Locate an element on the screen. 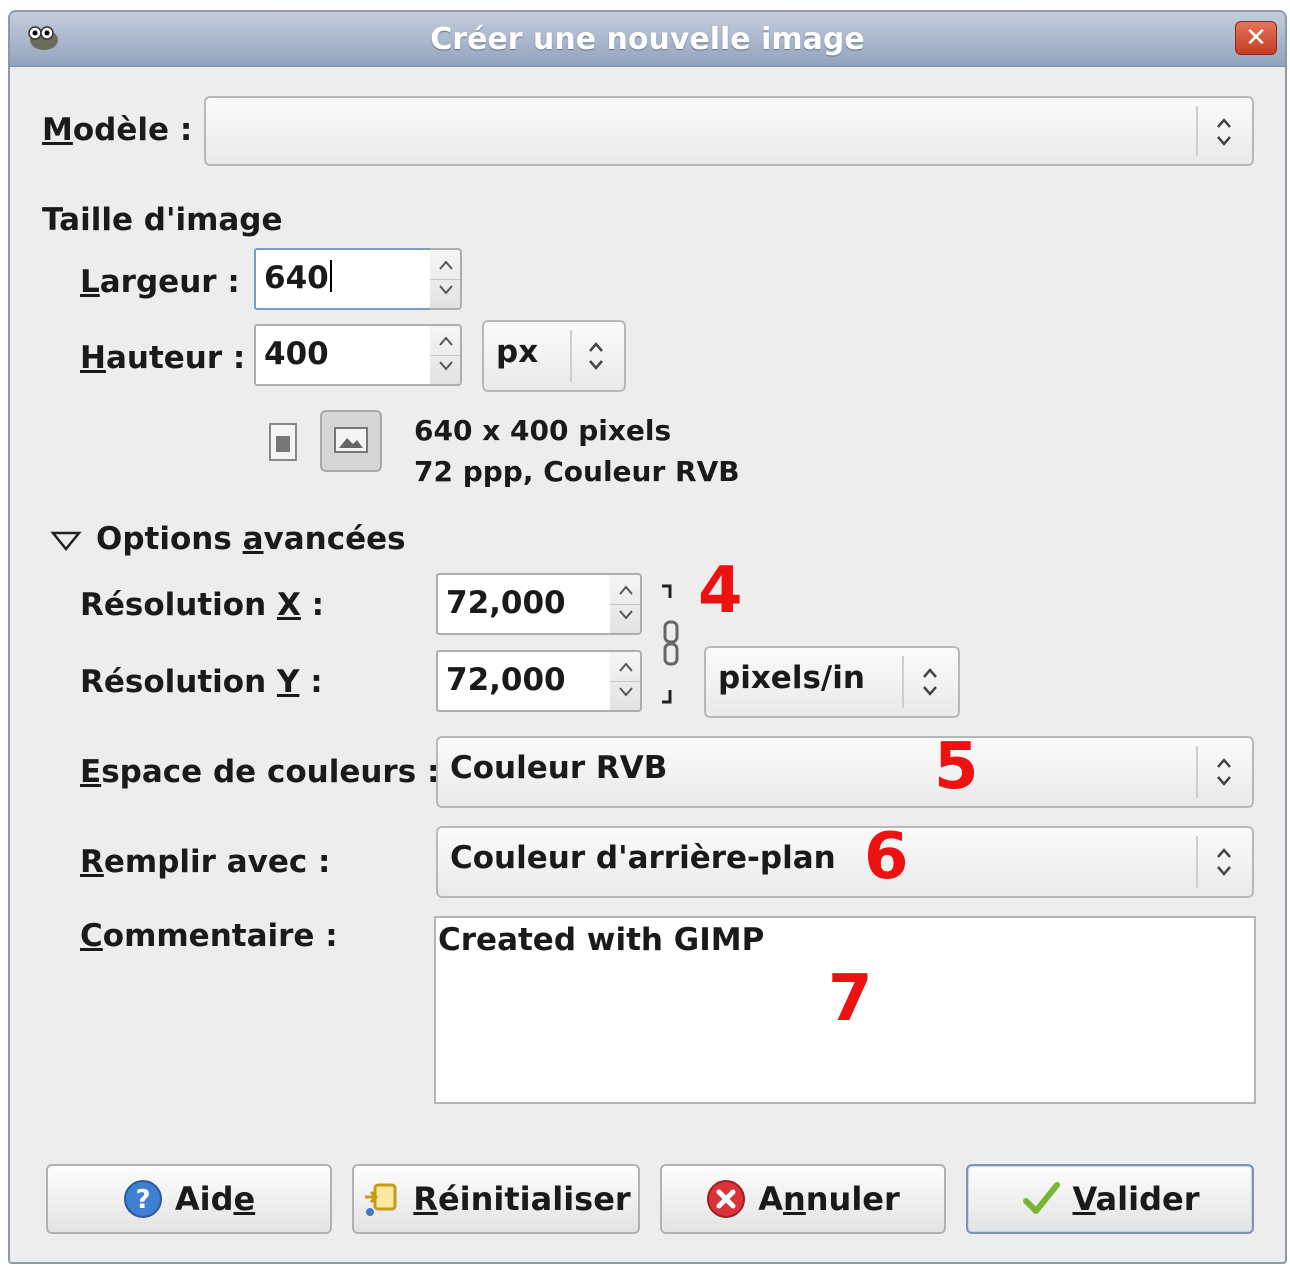 The height and width of the screenshot is (1266, 1290). resolution-unit-combo: pixels/in is located at coordinates (832, 682).